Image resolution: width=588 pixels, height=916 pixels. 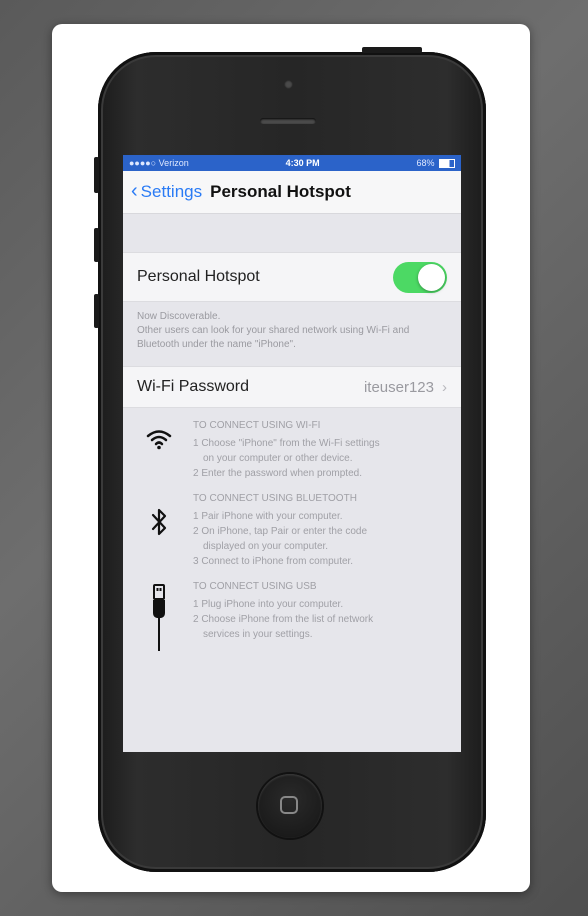 I want to click on page-title: Personal Hotspot, so click(x=280, y=191).